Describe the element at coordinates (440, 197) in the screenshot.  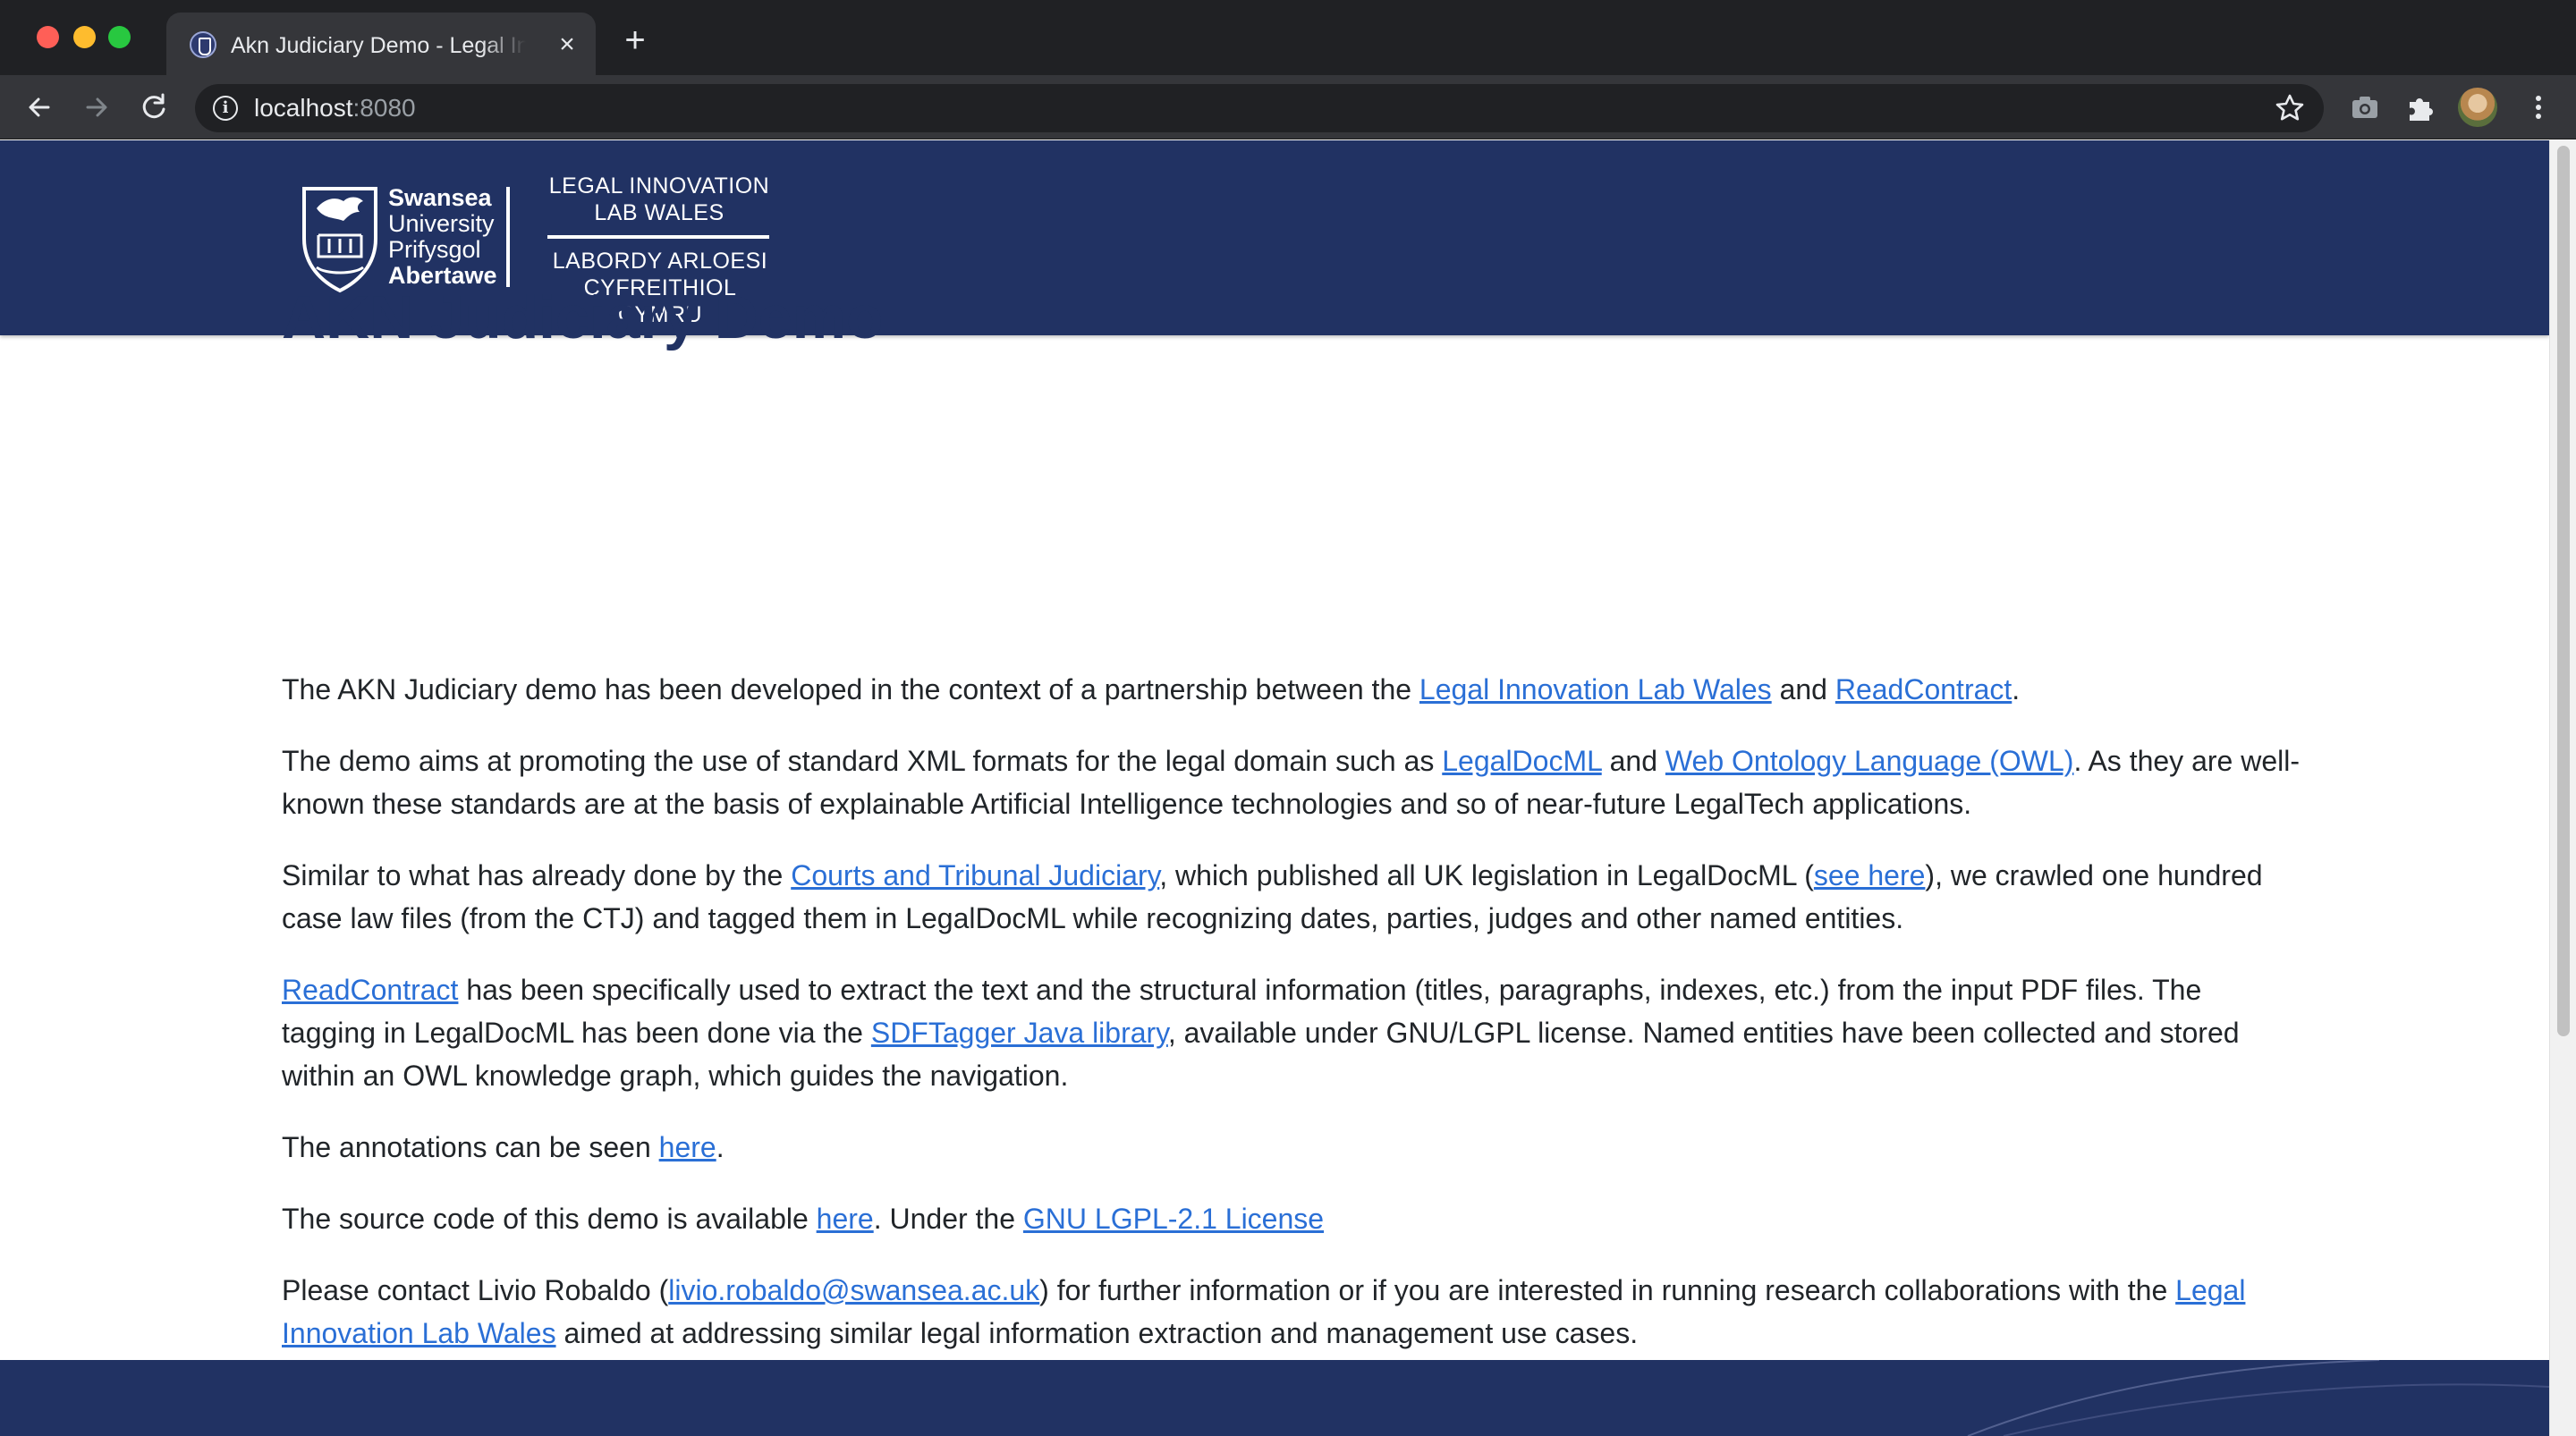
I see `uni-line1: Swansea` at that location.